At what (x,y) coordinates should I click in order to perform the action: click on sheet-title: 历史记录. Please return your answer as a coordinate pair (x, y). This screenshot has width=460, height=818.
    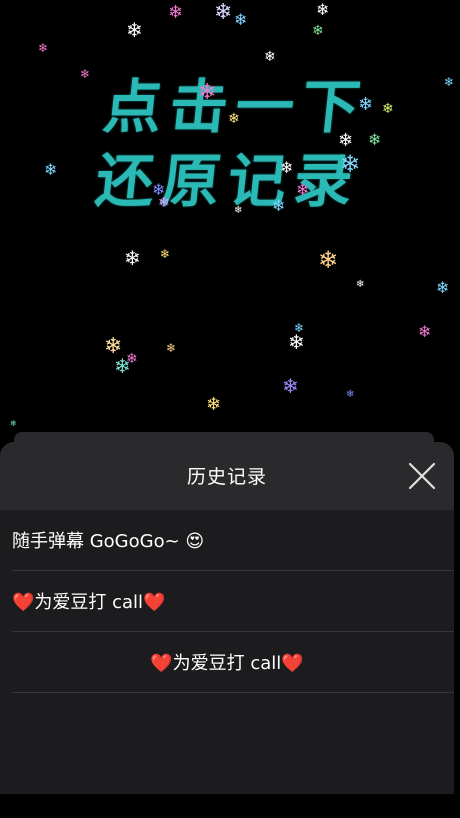
    Looking at the image, I should click on (226, 477).